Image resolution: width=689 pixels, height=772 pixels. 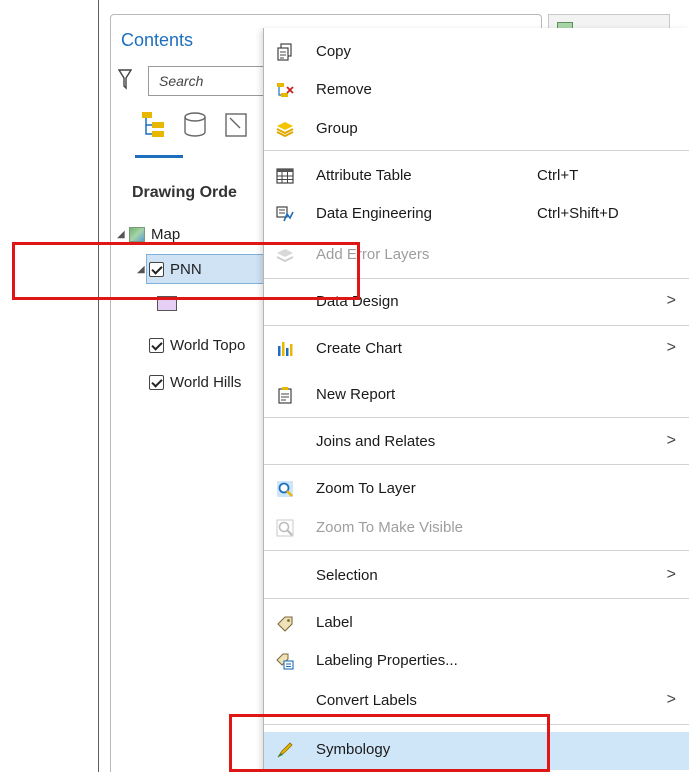 I want to click on menu-item-label: Remove, so click(x=344, y=89).